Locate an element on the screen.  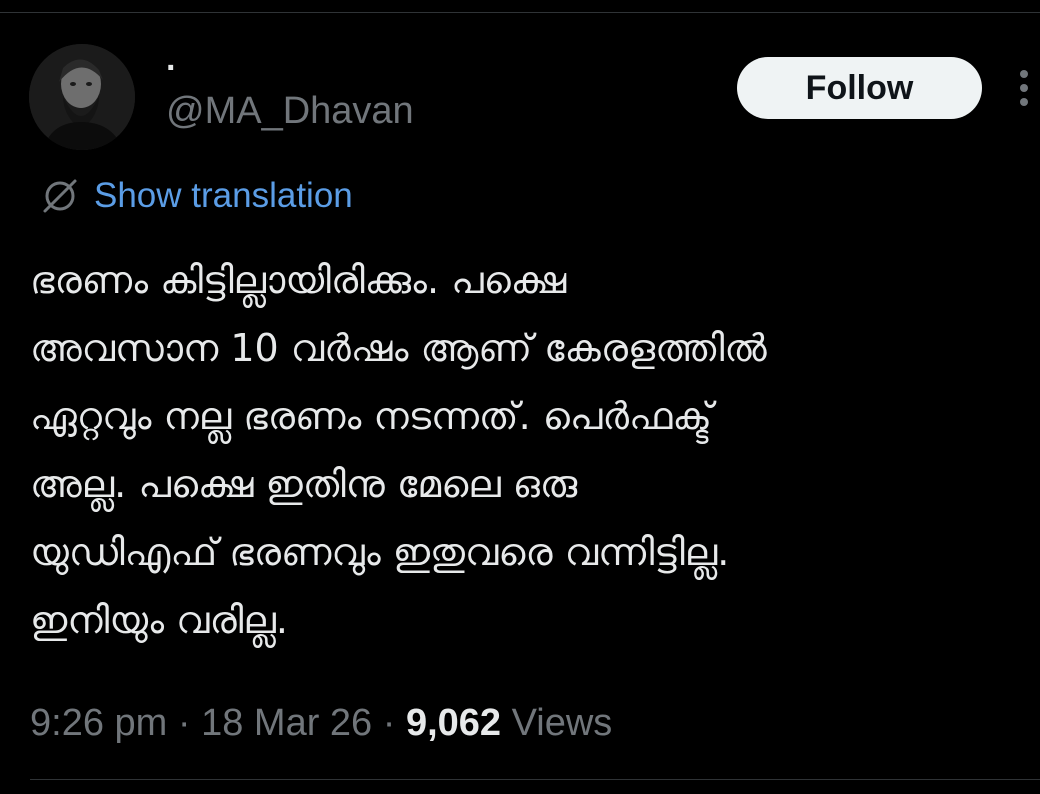
tweet-date: 18 Mar 26 is located at coordinates (286, 723).